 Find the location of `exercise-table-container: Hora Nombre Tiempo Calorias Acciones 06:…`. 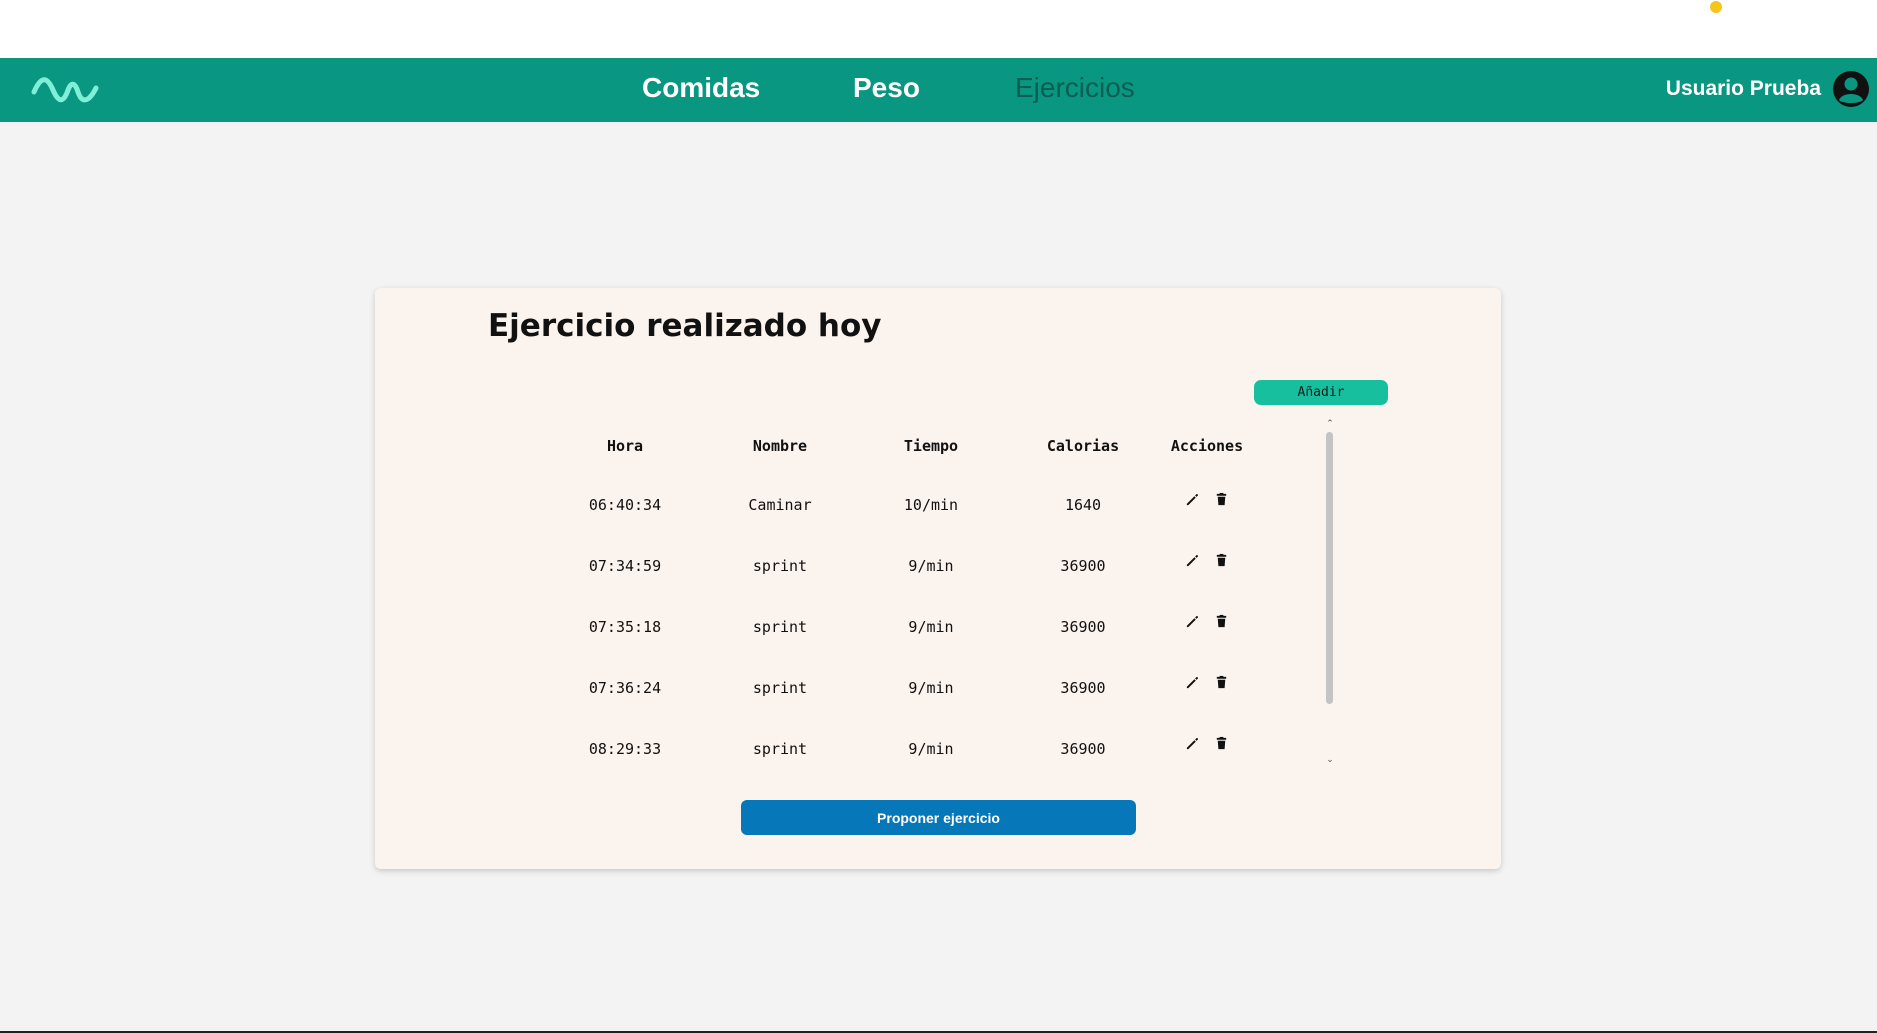

exercise-table-container: Hora Nombre Tiempo Calorias Acciones 06:… is located at coordinates (905, 593).